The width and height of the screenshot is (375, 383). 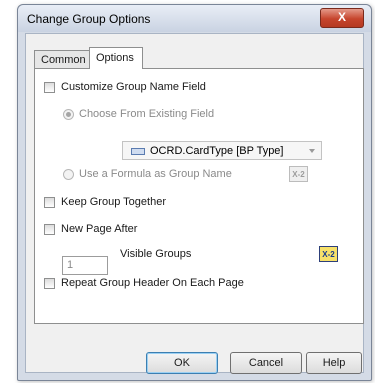 What do you see at coordinates (312, 151) in the screenshot?
I see `chevron-down-icon` at bounding box center [312, 151].